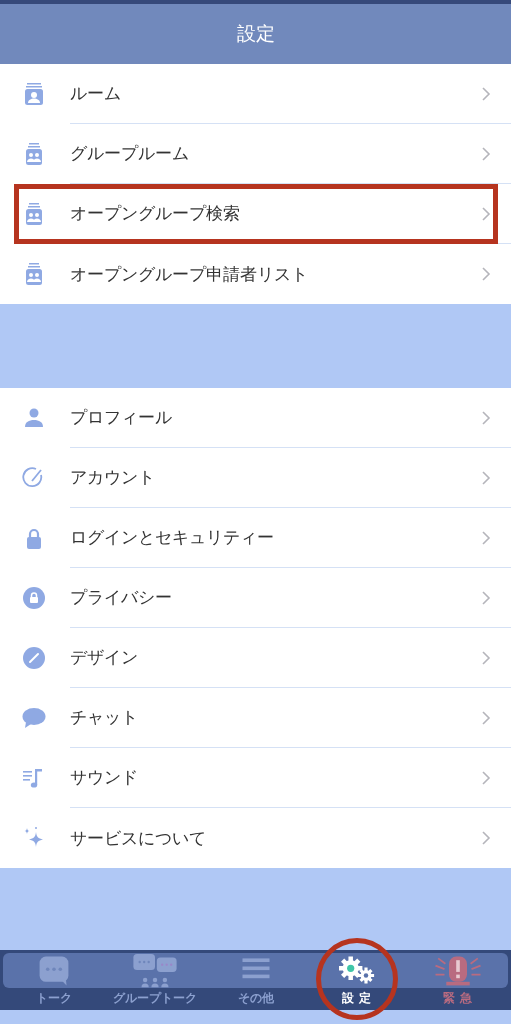 The height and width of the screenshot is (1024, 511). Describe the element at coordinates (34, 658) in the screenshot. I see `pencil-circle-icon` at that location.